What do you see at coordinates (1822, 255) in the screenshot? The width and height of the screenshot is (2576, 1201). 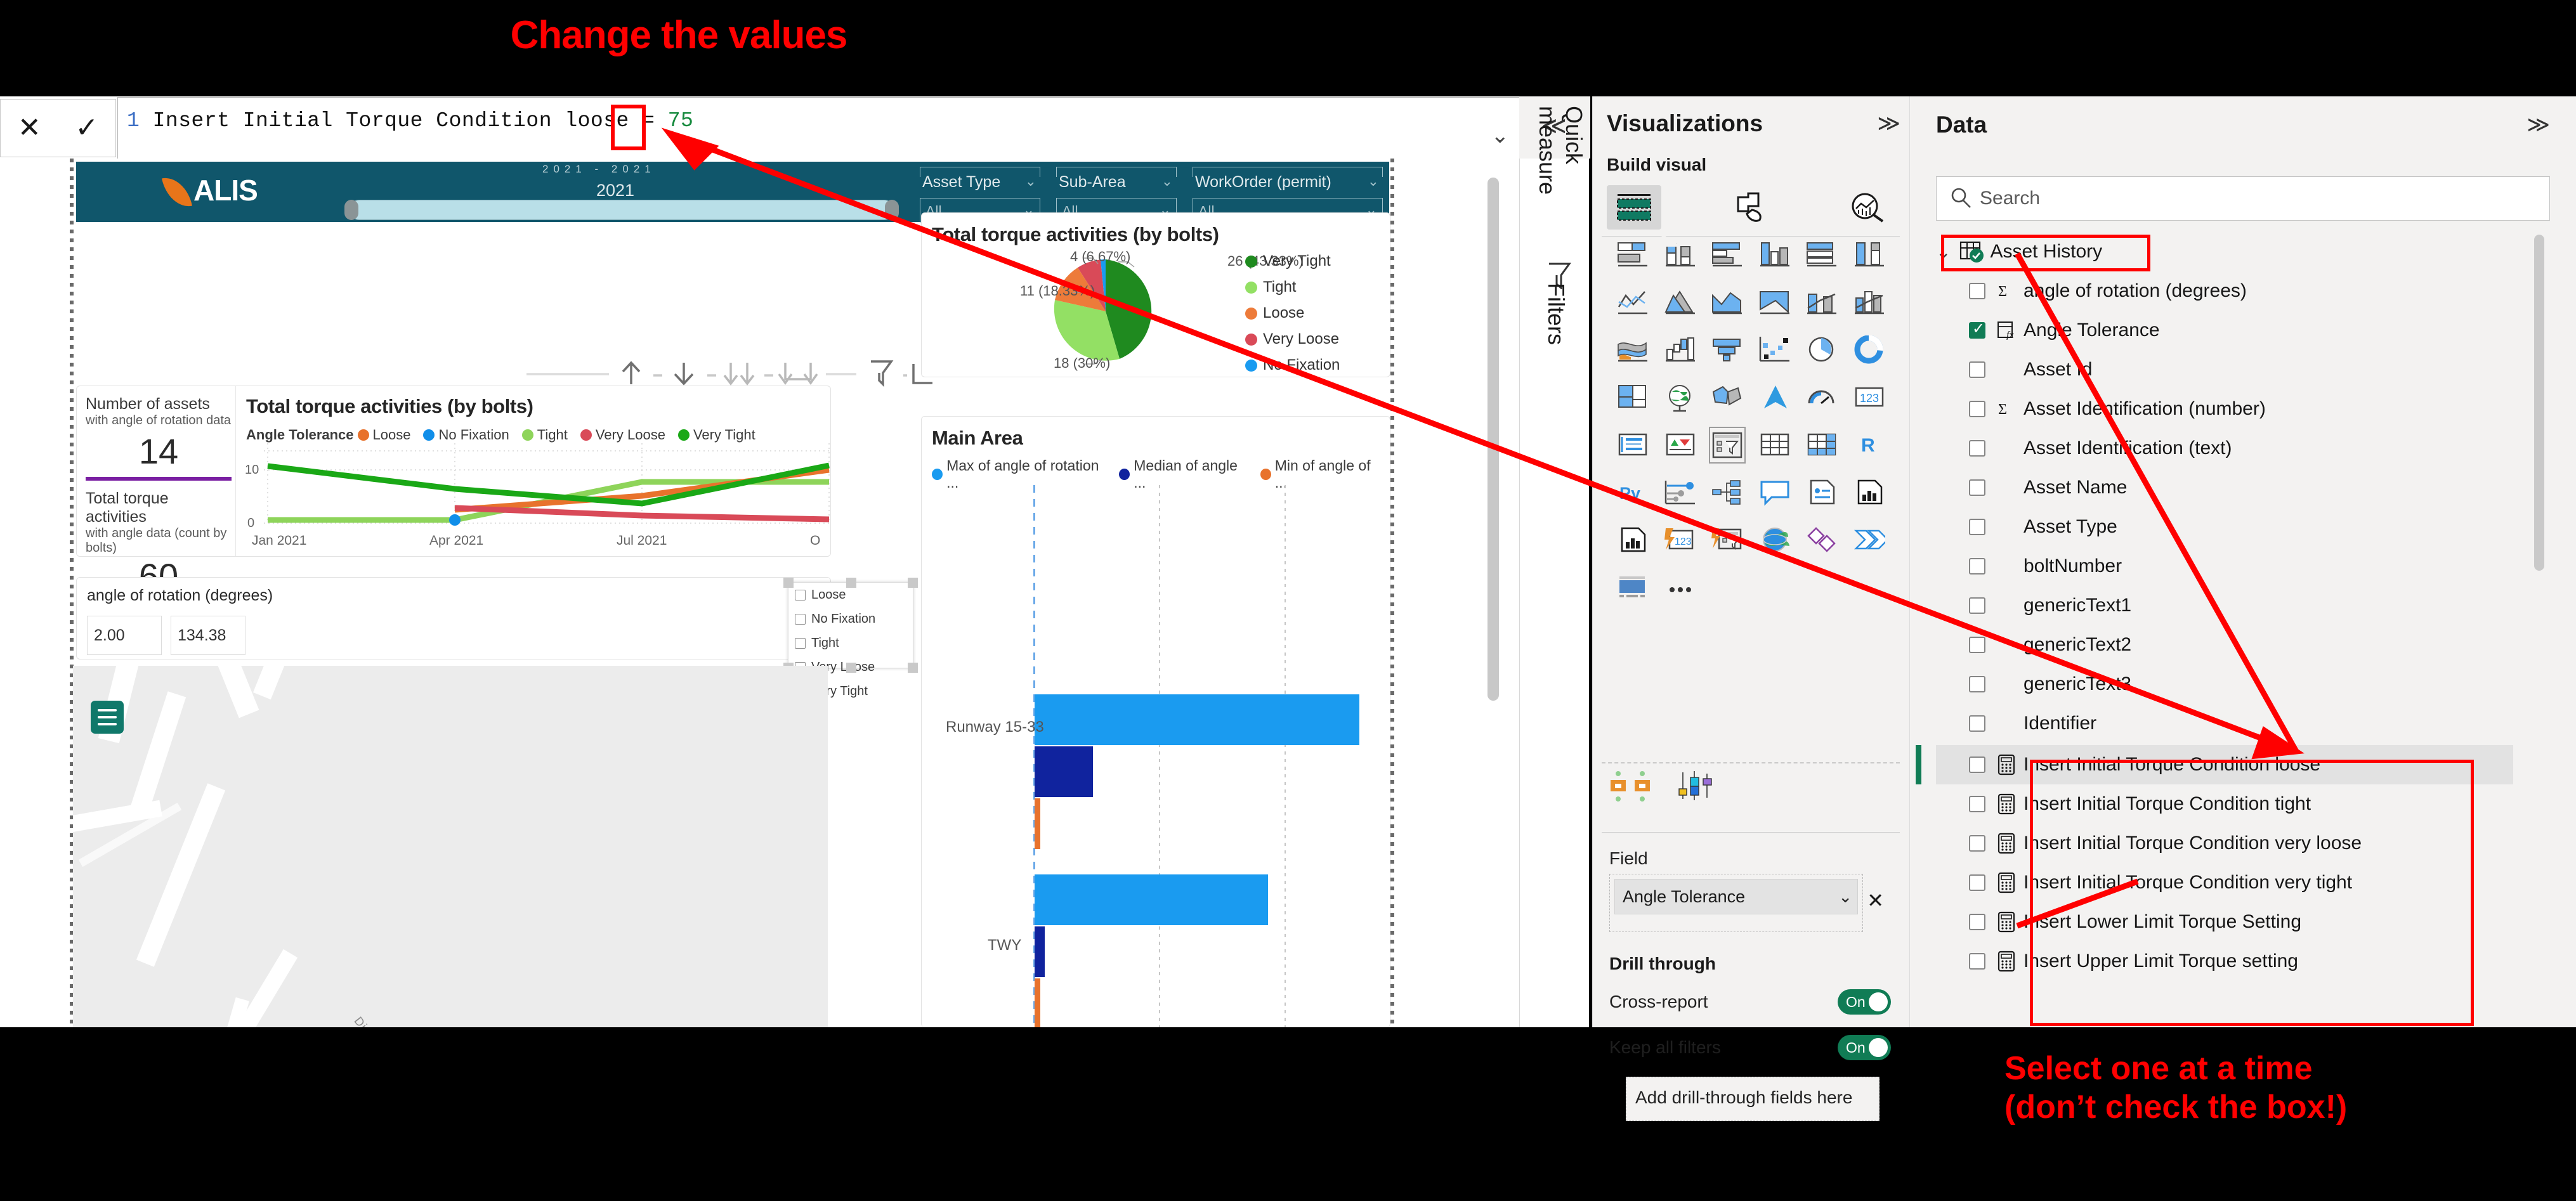 I see `100-stacked-bar-chart-icon` at bounding box center [1822, 255].